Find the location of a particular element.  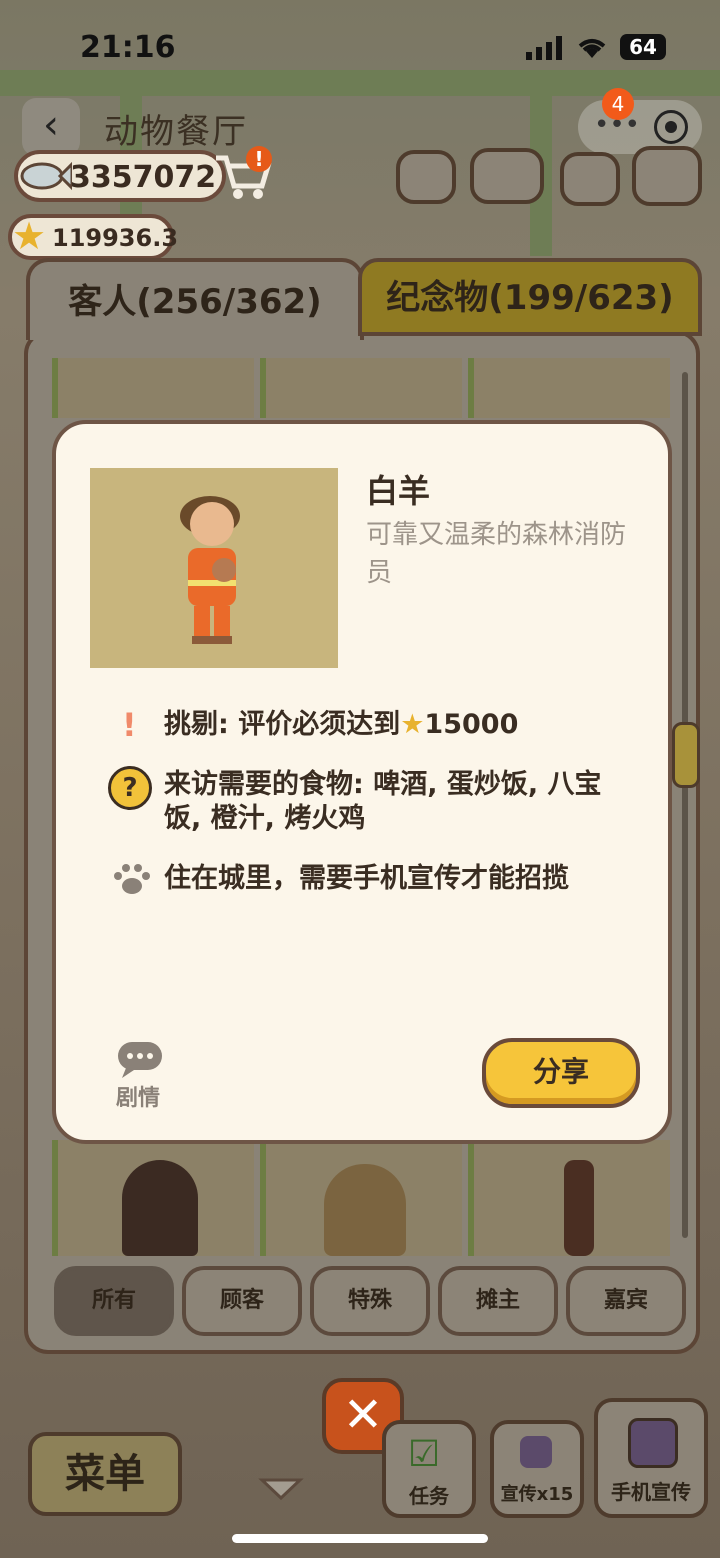

newspaper-icon is located at coordinates (426, 177).